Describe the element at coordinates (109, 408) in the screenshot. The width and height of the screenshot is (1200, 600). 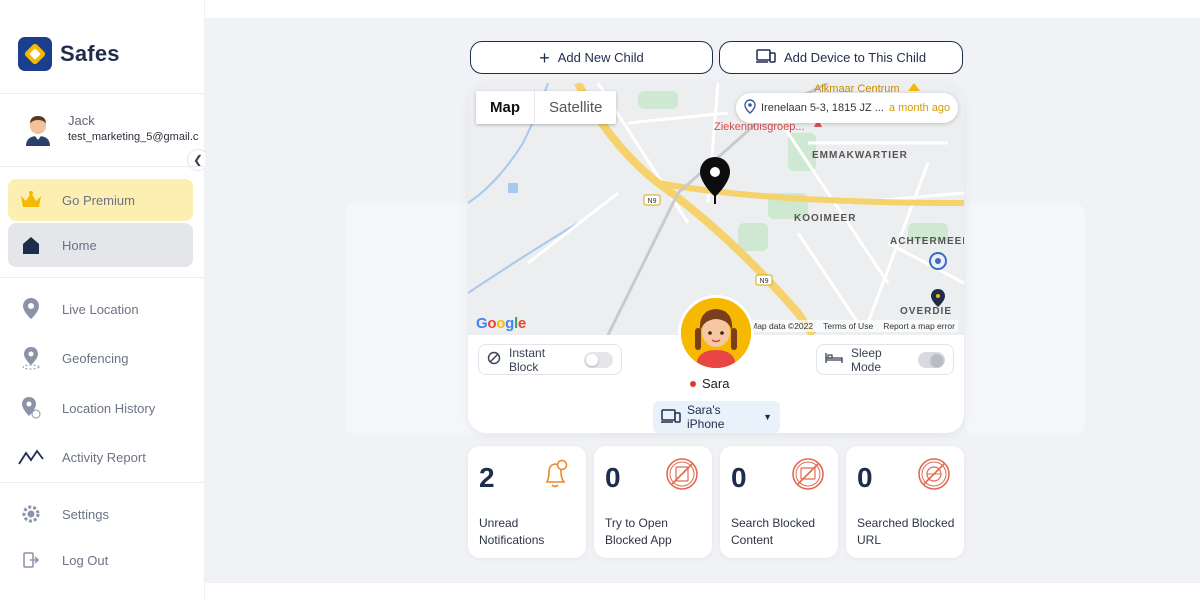
I see `nav-label: Location History` at that location.